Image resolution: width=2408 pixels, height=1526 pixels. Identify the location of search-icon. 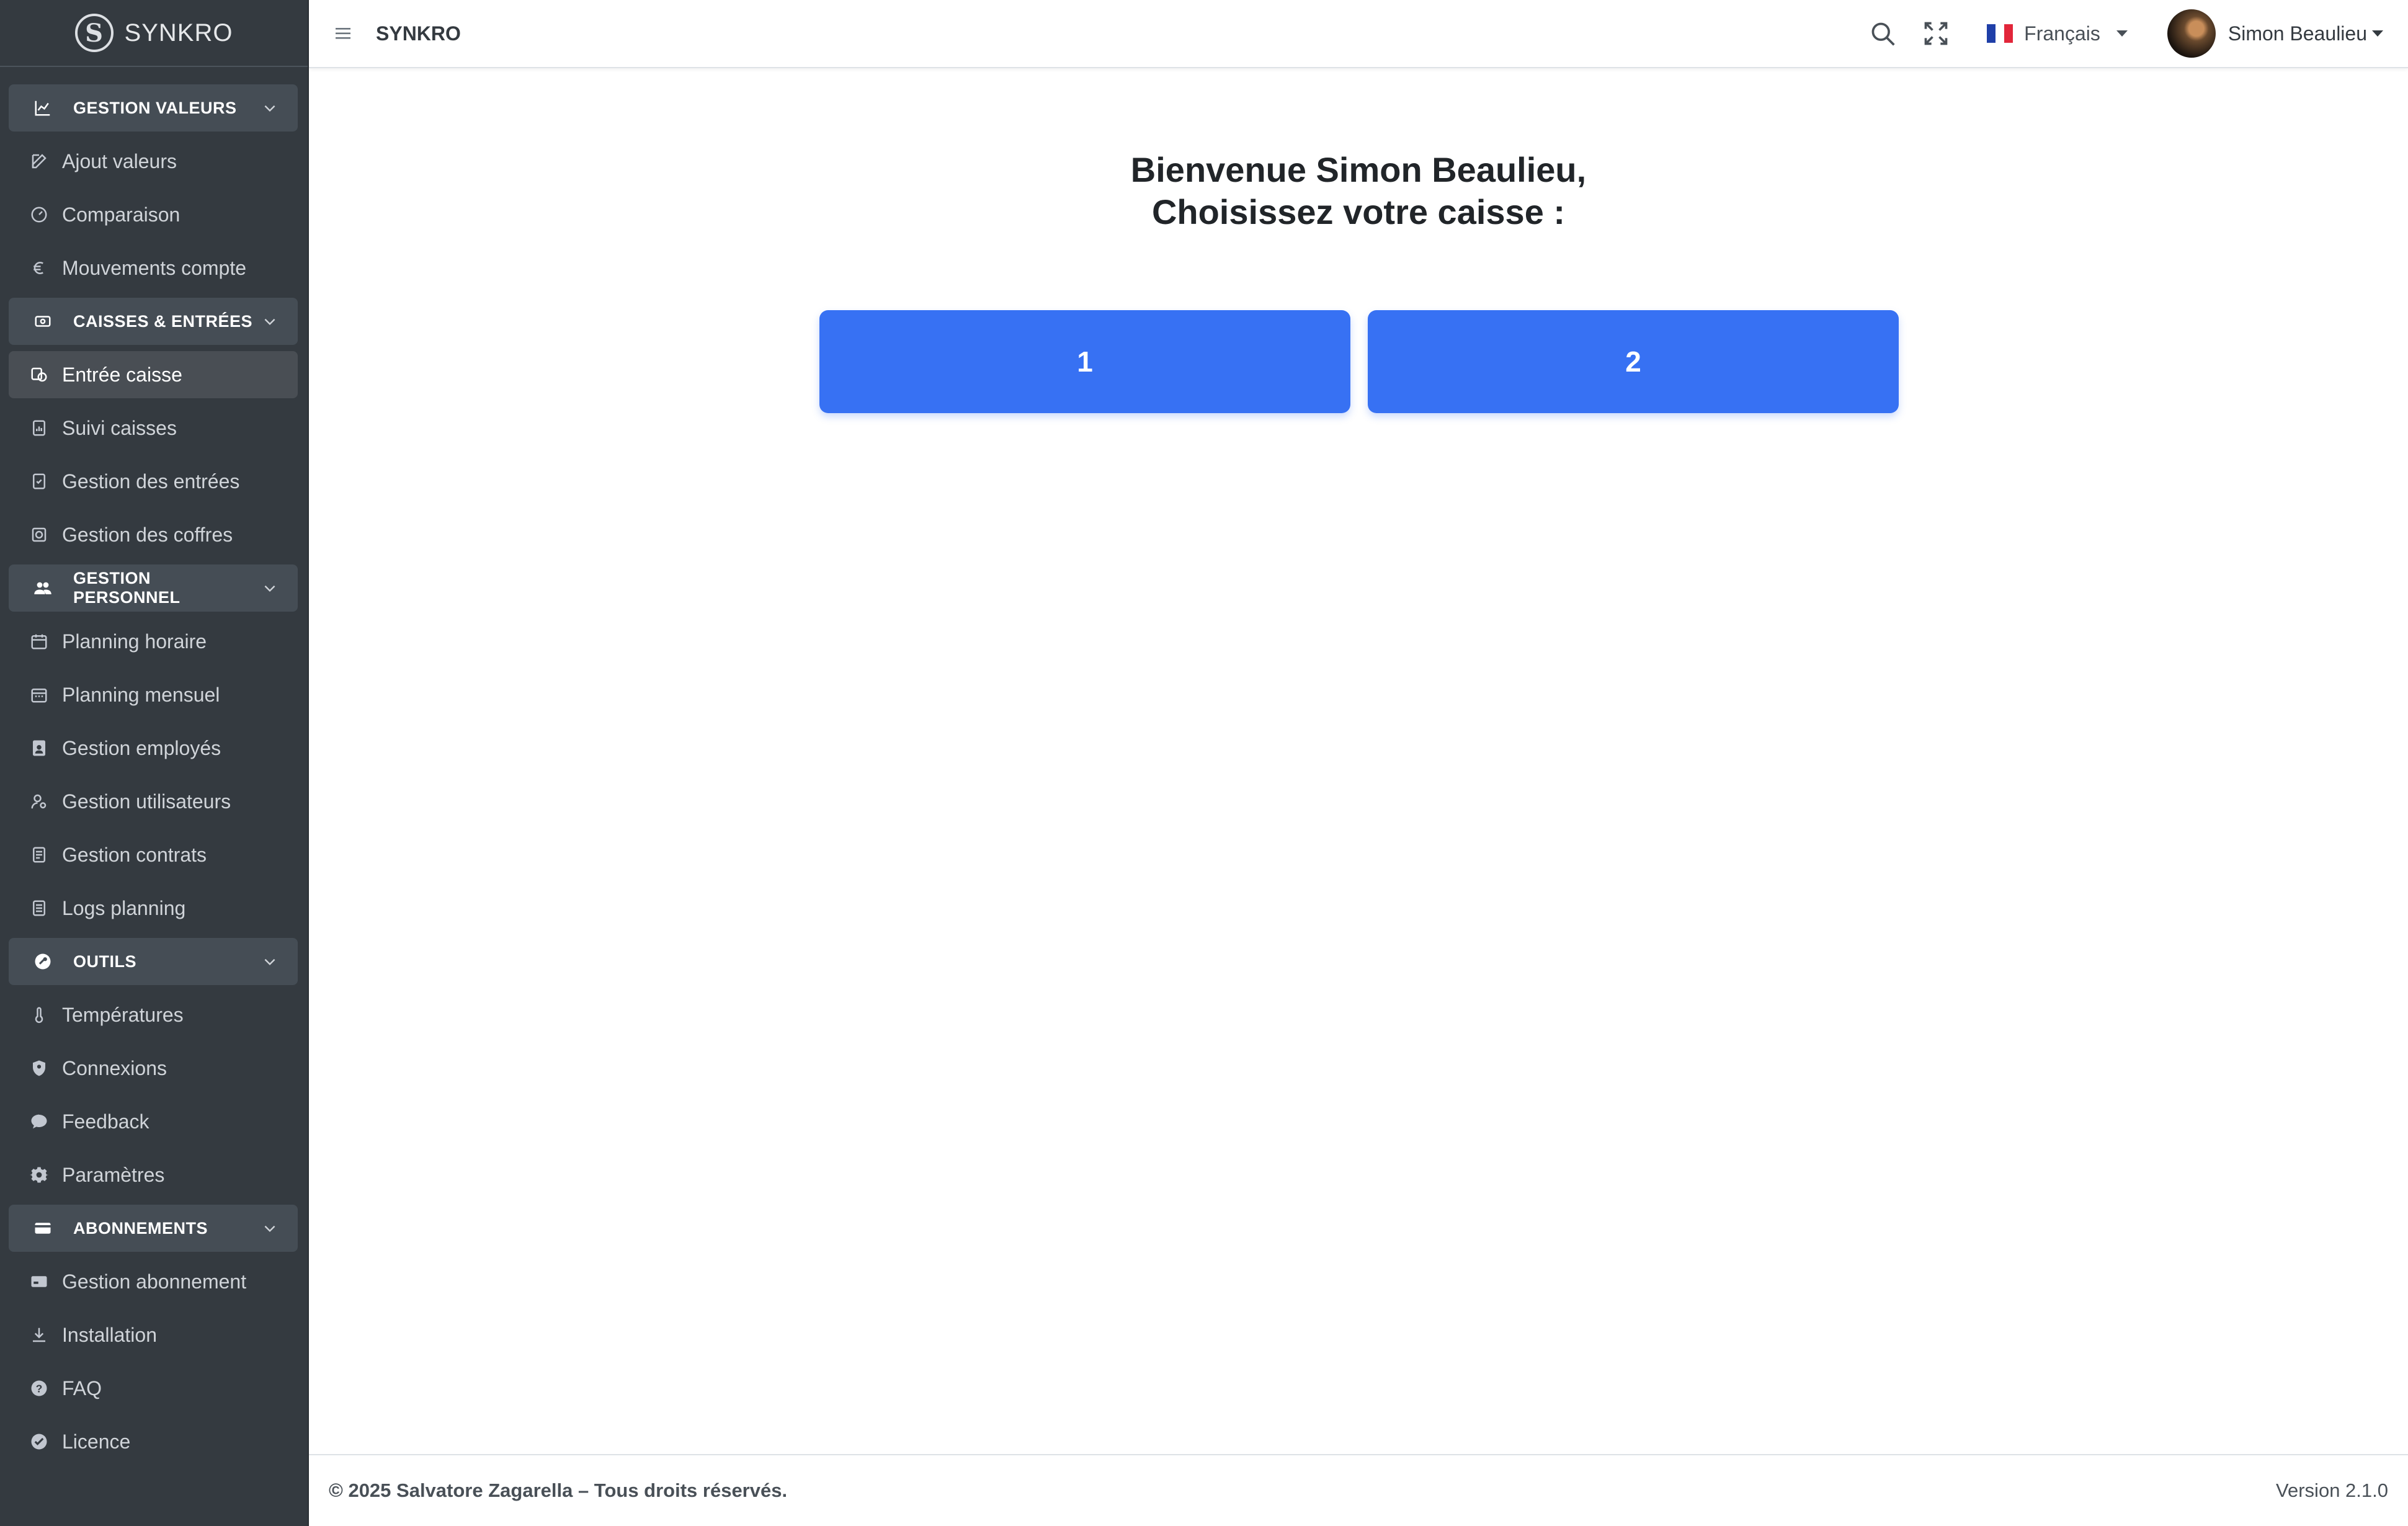
(1882, 33).